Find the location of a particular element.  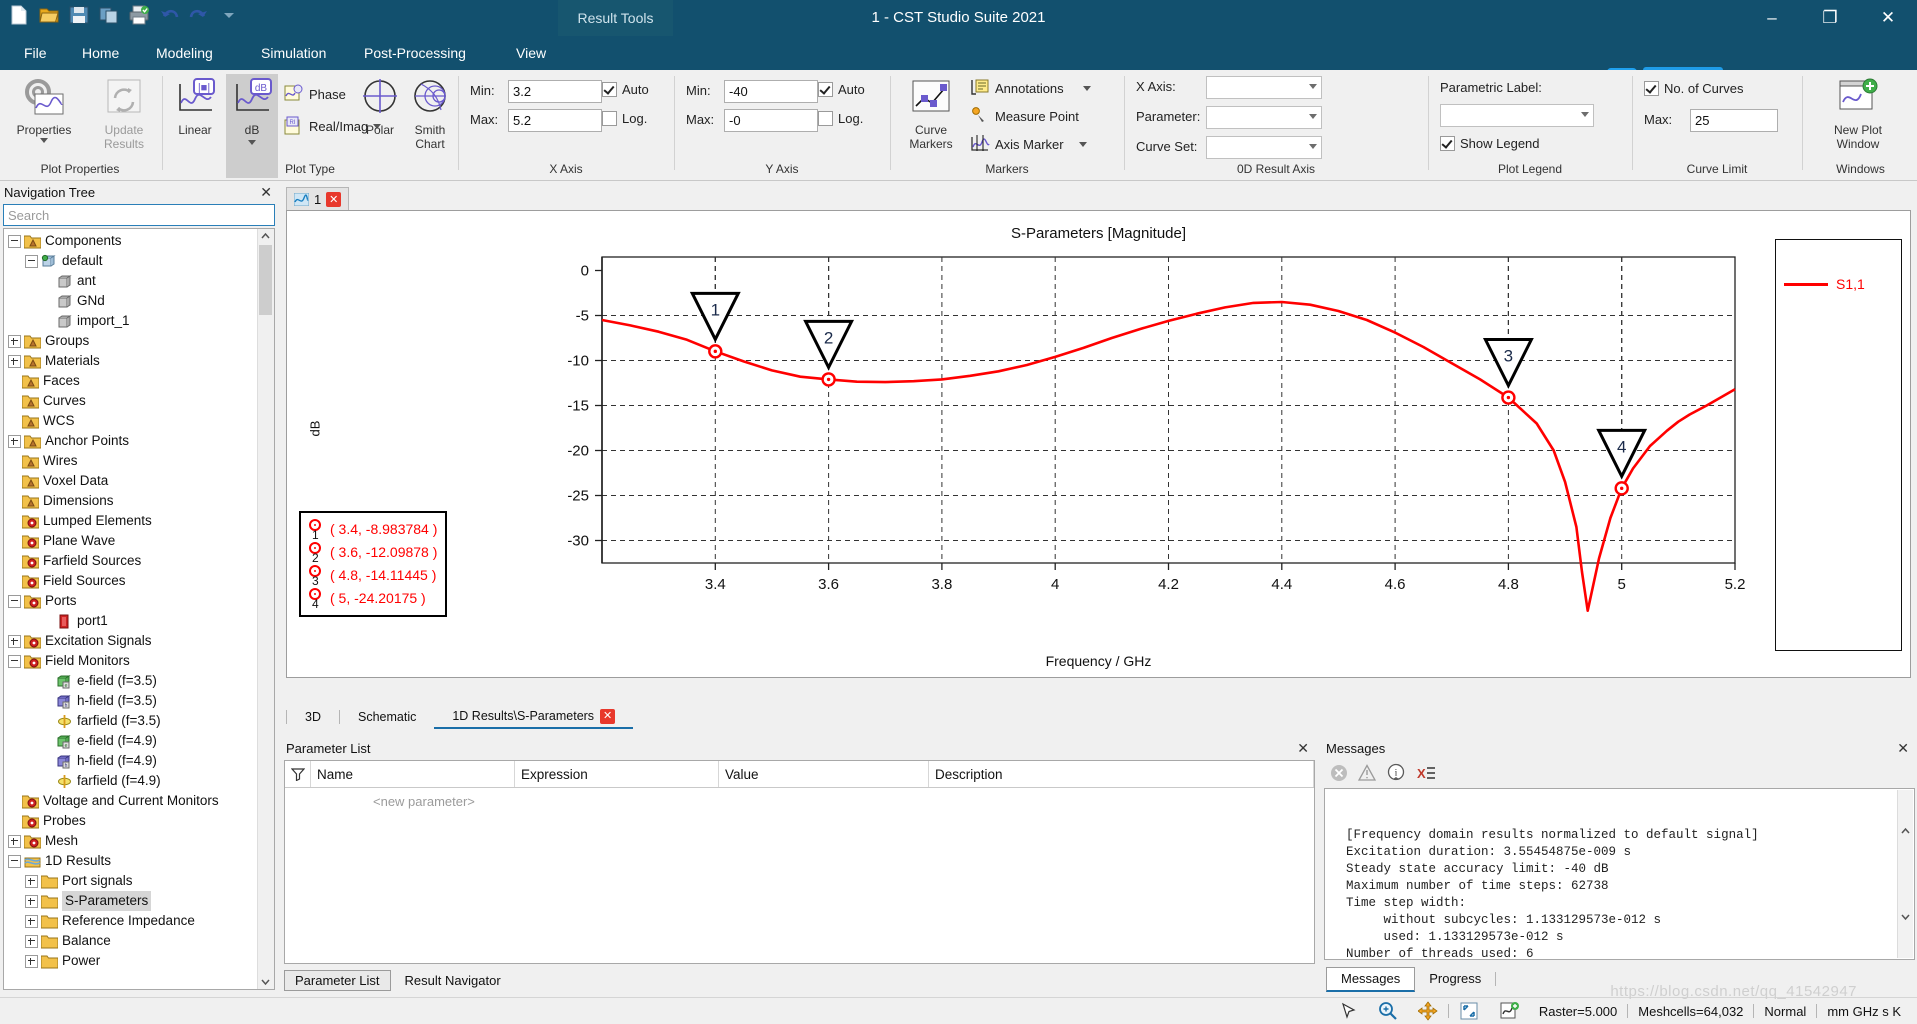

y-log-checkbox: Log. is located at coordinates (840, 118).